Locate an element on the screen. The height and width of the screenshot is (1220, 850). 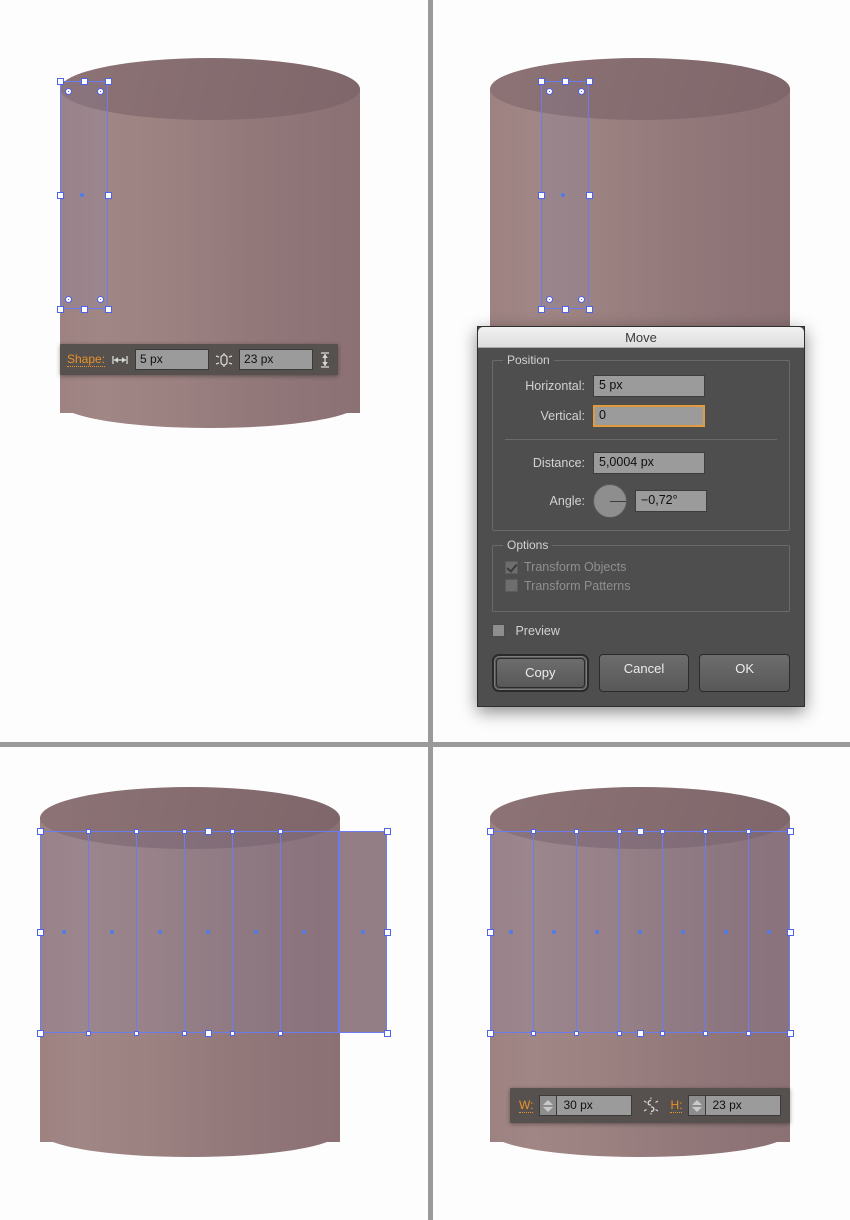
top-node-6-br is located at coordinates (748, 831).